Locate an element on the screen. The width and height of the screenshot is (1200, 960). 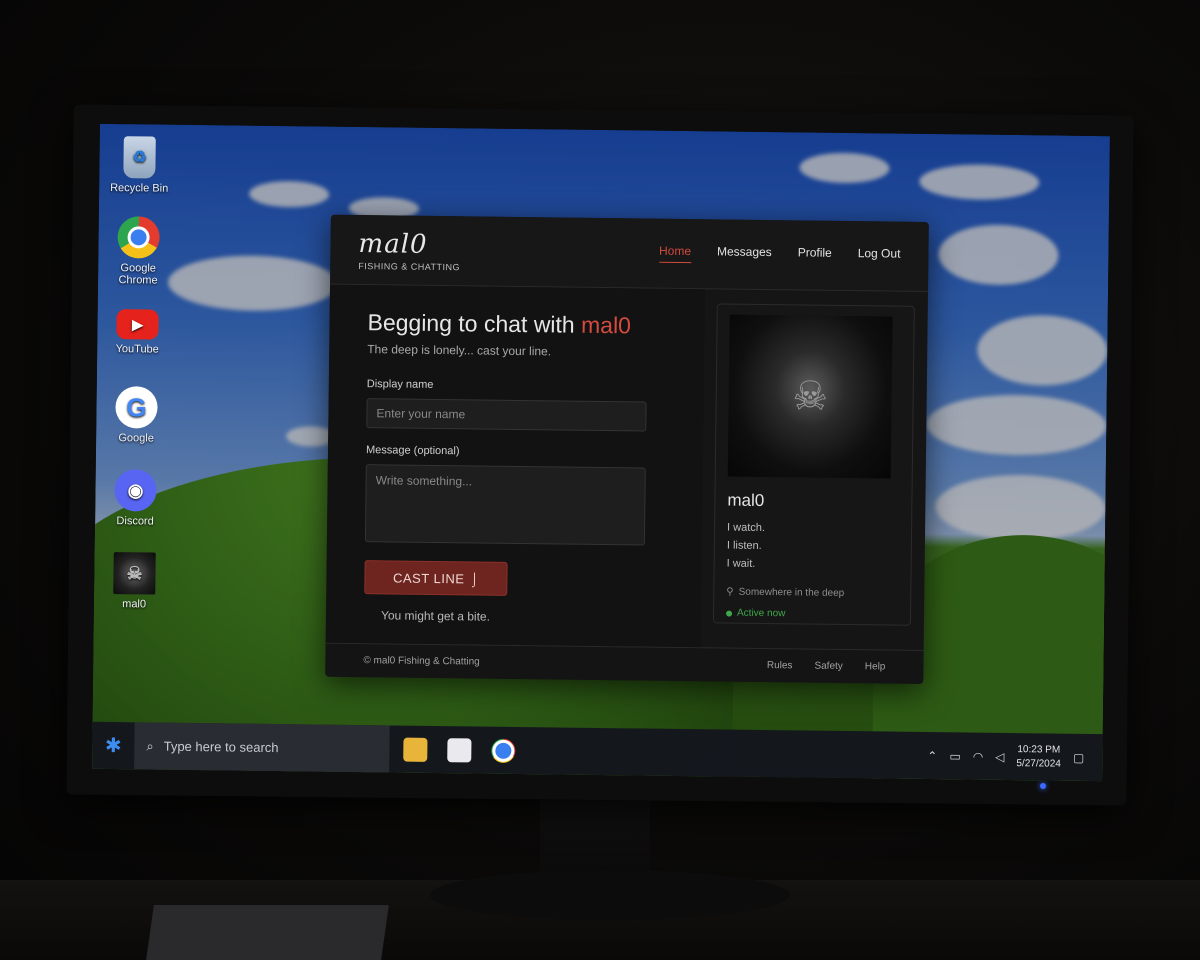
footer-link-help: Help is located at coordinates (875, 666).